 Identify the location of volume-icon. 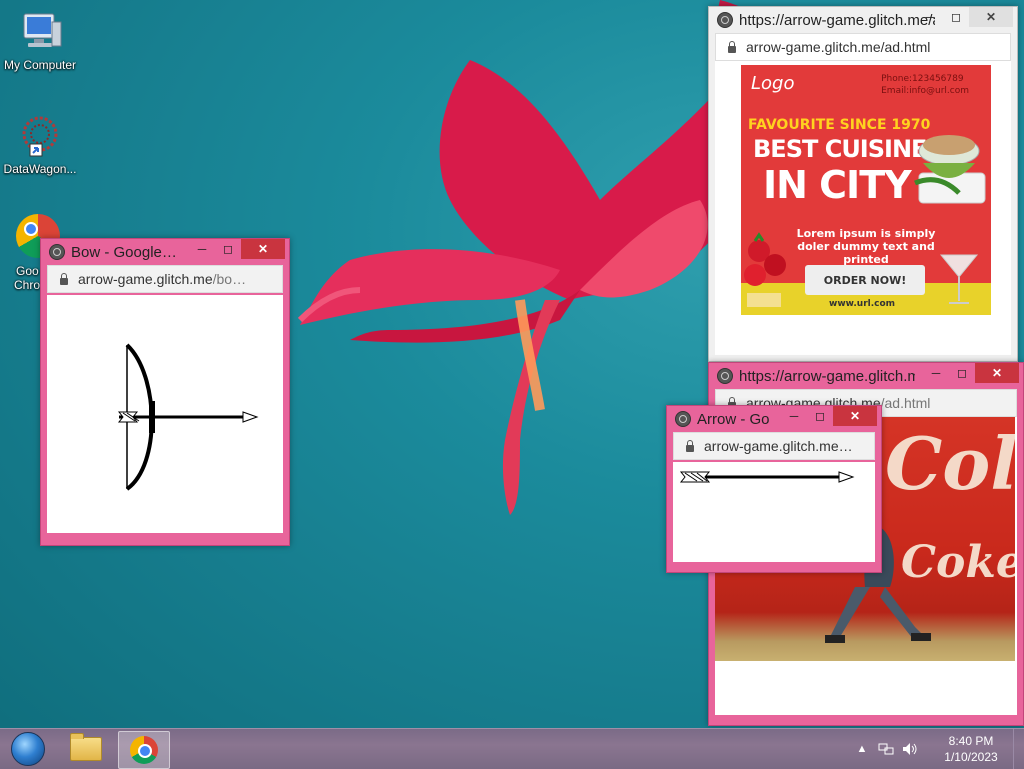
(910, 749).